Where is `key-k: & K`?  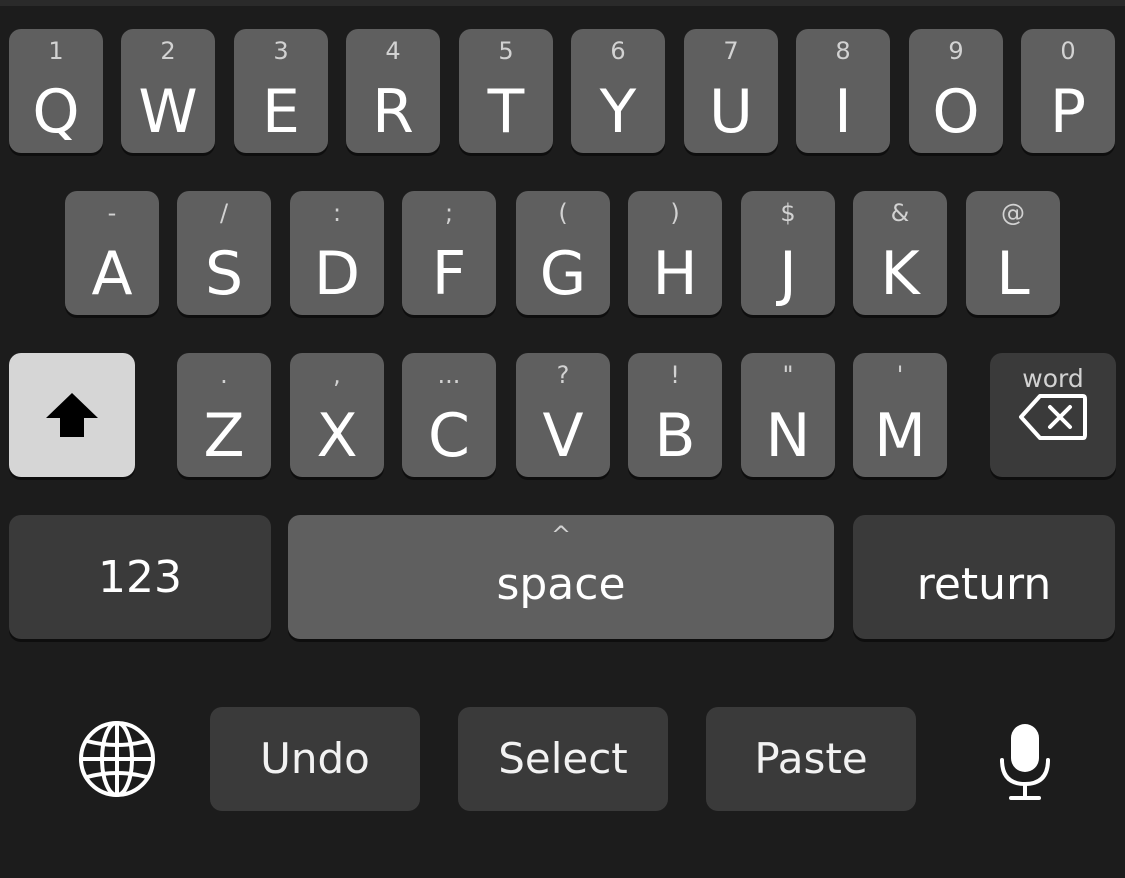
key-k: & K is located at coordinates (900, 253).